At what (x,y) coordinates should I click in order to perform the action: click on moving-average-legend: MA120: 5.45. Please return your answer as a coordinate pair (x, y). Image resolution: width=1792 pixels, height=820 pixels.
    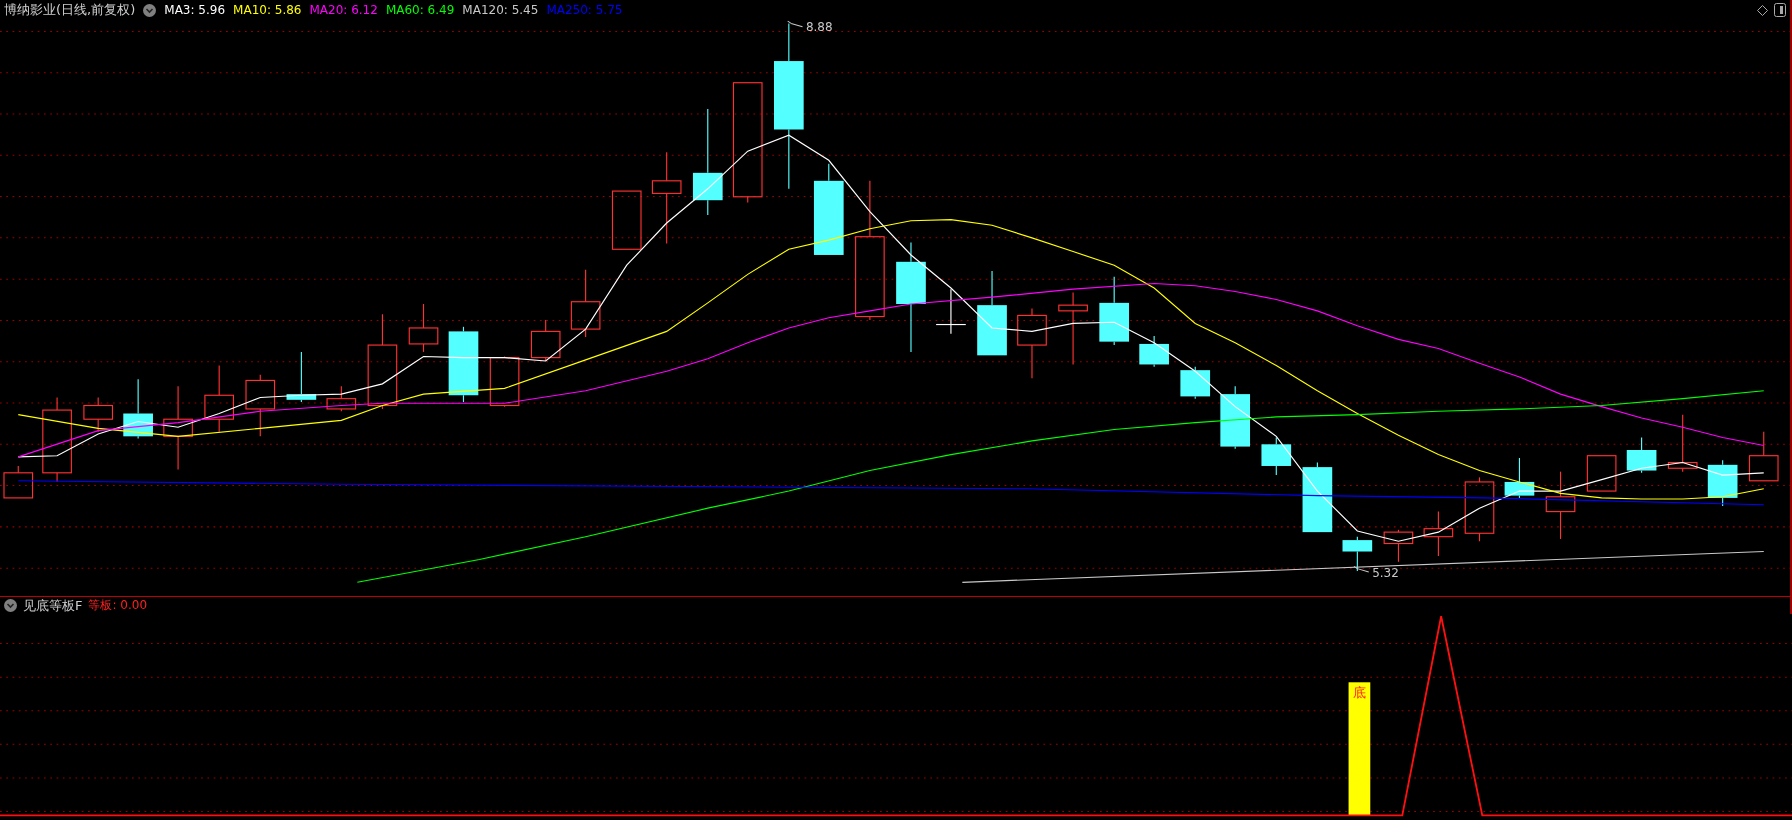
    Looking at the image, I should click on (500, 10).